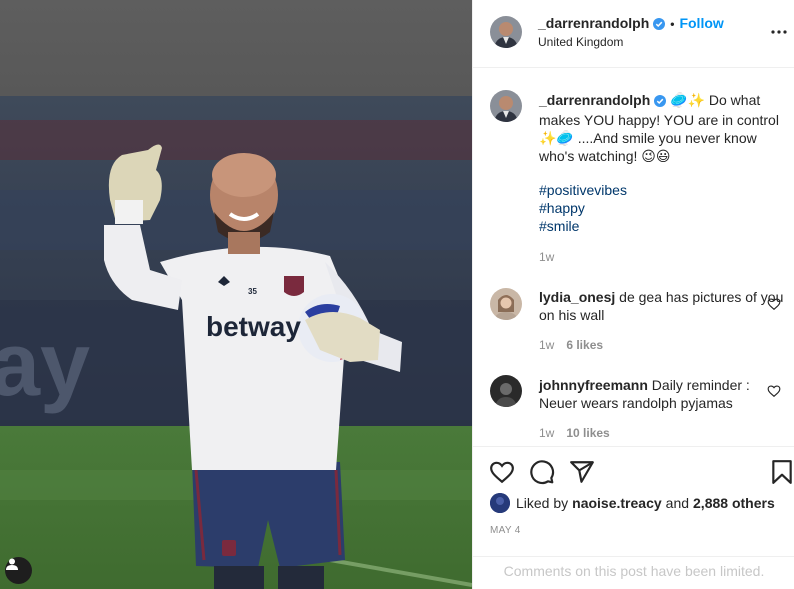 This screenshot has width=794, height=589. Describe the element at coordinates (701, 23) in the screenshot. I see `follow-button: Follow` at that location.